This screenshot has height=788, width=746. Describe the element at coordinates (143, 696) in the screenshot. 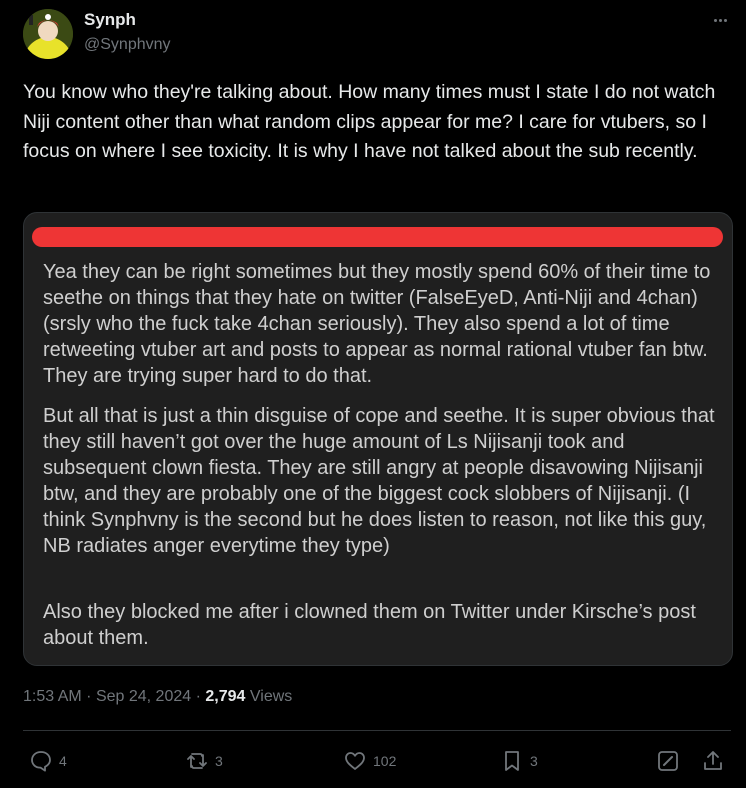

I see `tweet-date: Sep 24, 2024` at that location.